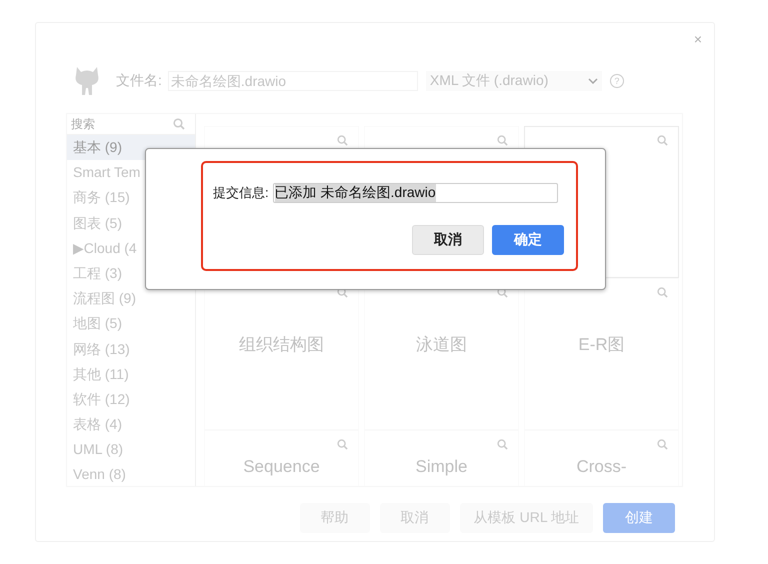 The image size is (768, 564). Describe the element at coordinates (442, 467) in the screenshot. I see `template-label: Simple` at that location.